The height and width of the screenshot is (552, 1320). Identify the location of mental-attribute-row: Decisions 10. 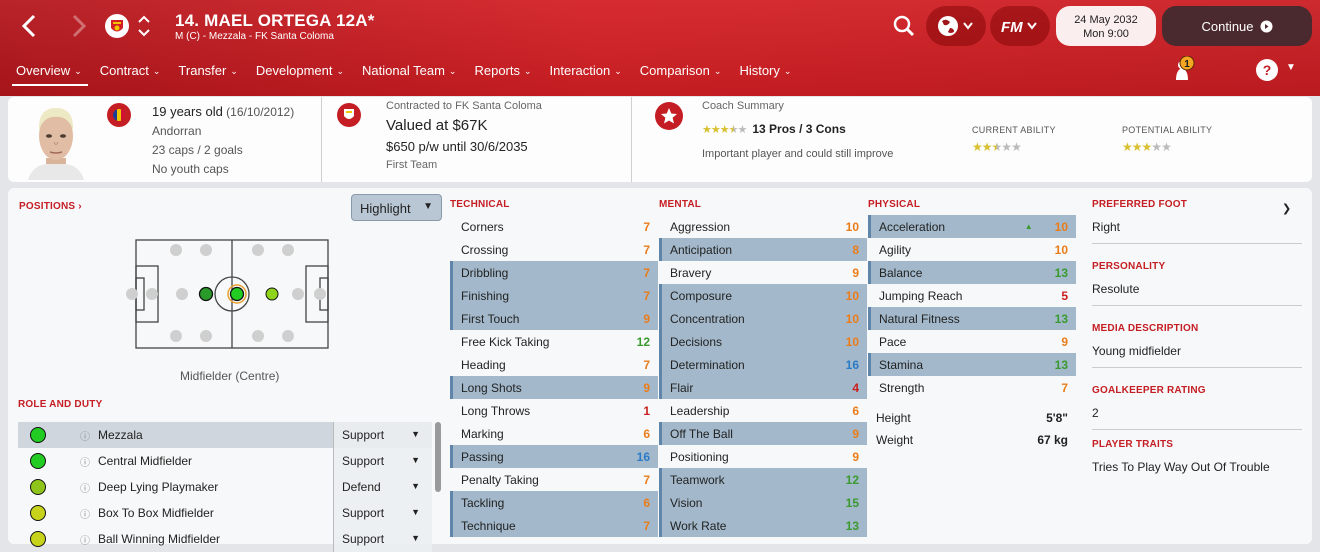
(763, 341).